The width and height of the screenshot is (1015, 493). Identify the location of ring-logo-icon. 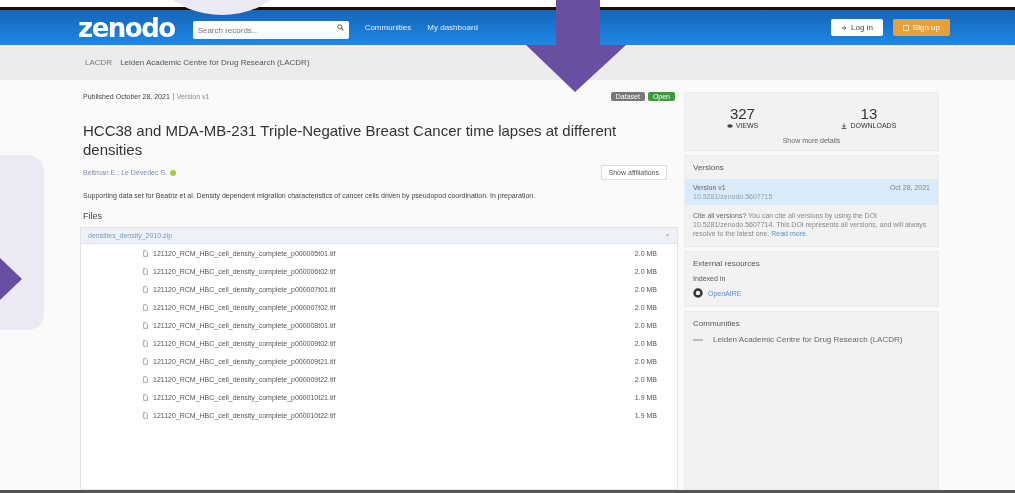
(698, 293).